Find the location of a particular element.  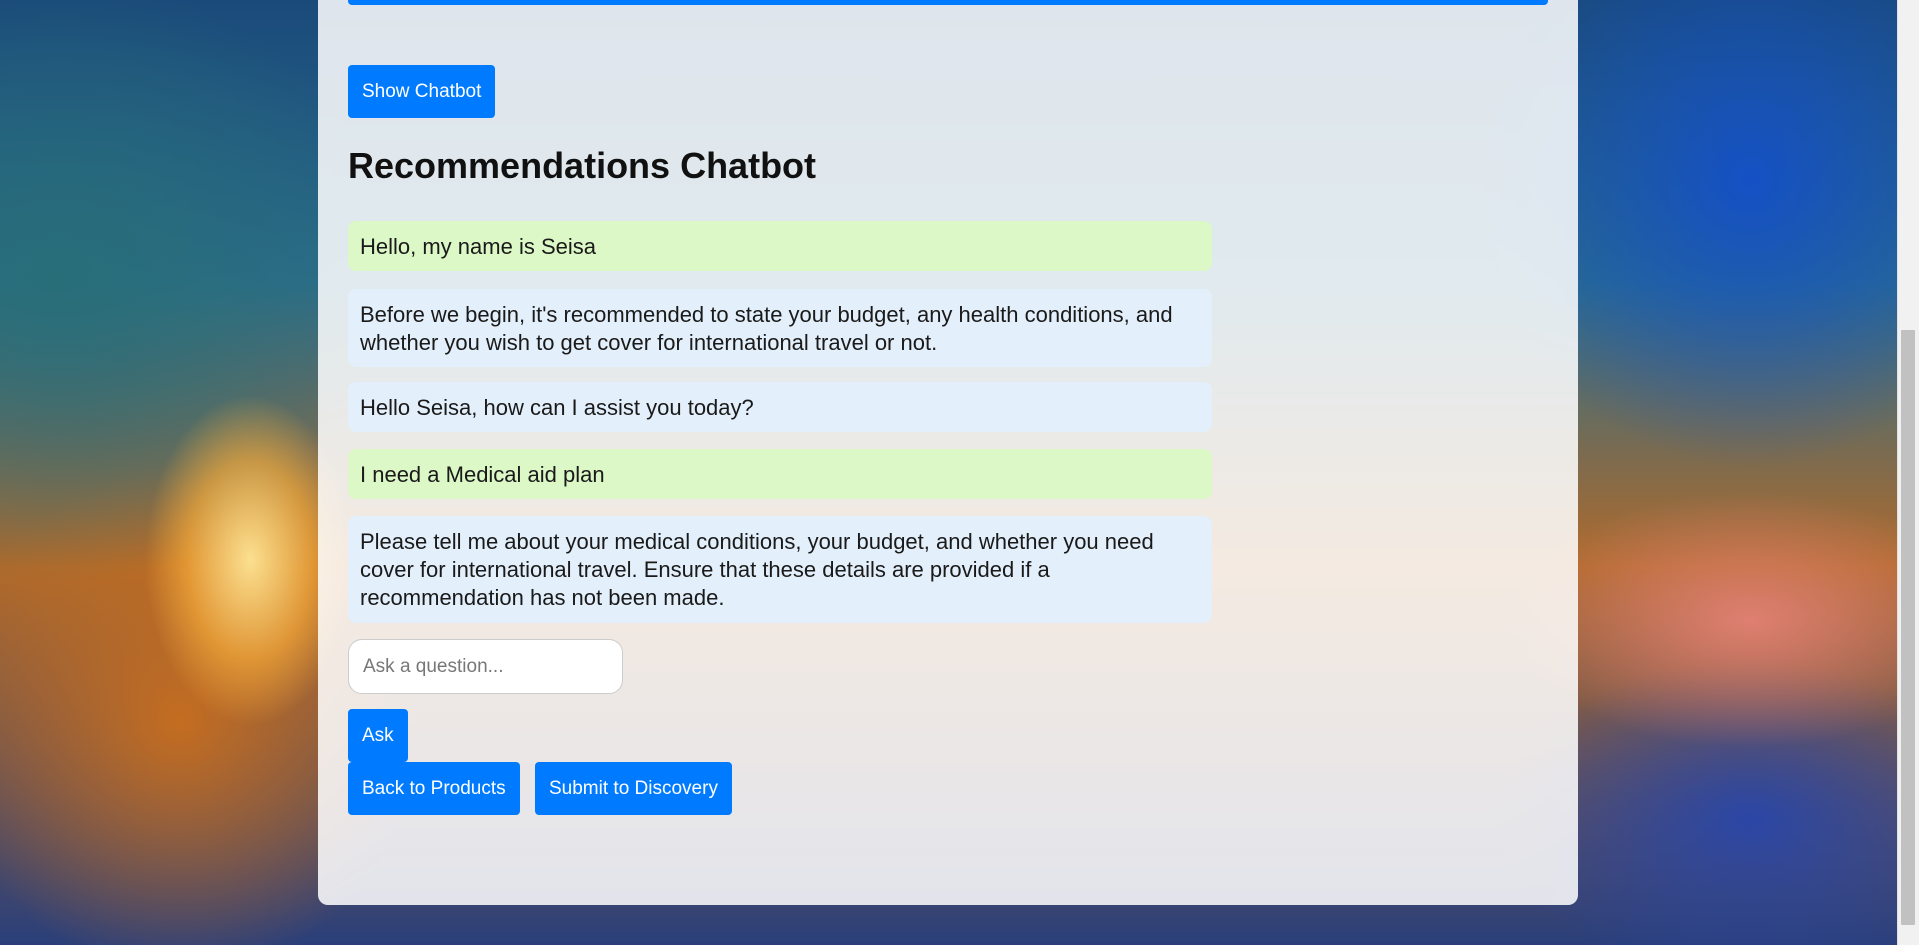

chat-message-bot: Hello Seisa, how can I assist you today? is located at coordinates (780, 407).